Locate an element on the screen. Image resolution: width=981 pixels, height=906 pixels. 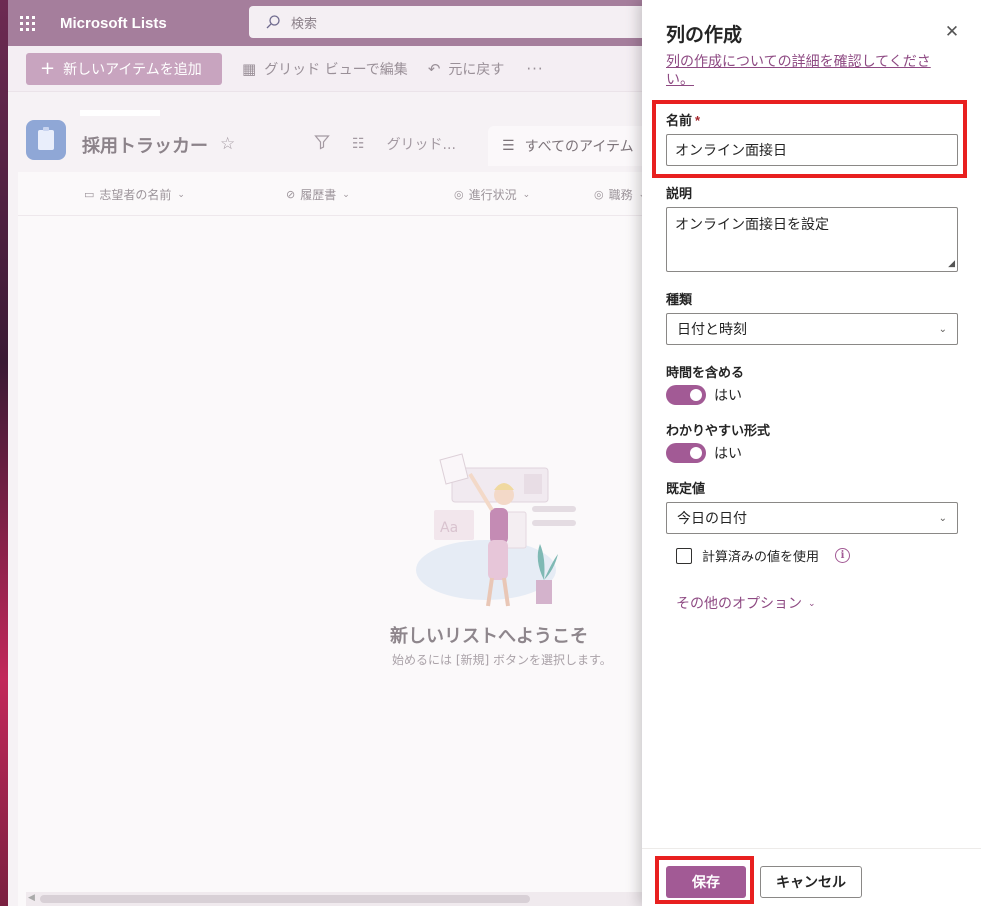
column-header-label: 職務 is located at coordinates (620, 195).